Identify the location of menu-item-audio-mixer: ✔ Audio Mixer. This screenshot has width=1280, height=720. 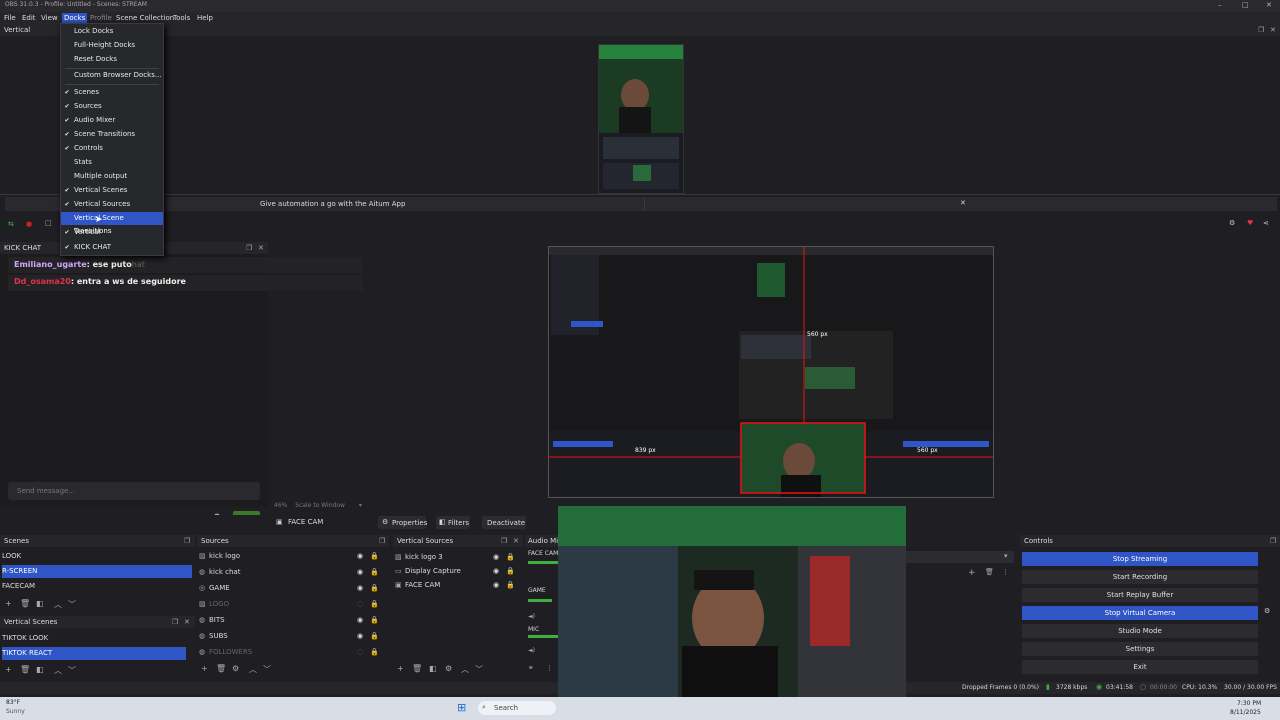
(112, 120).